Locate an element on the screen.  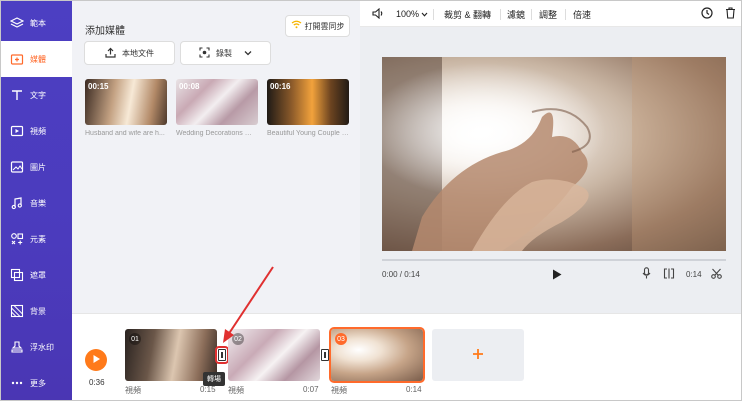
clock-icon is located at coordinates (707, 14).